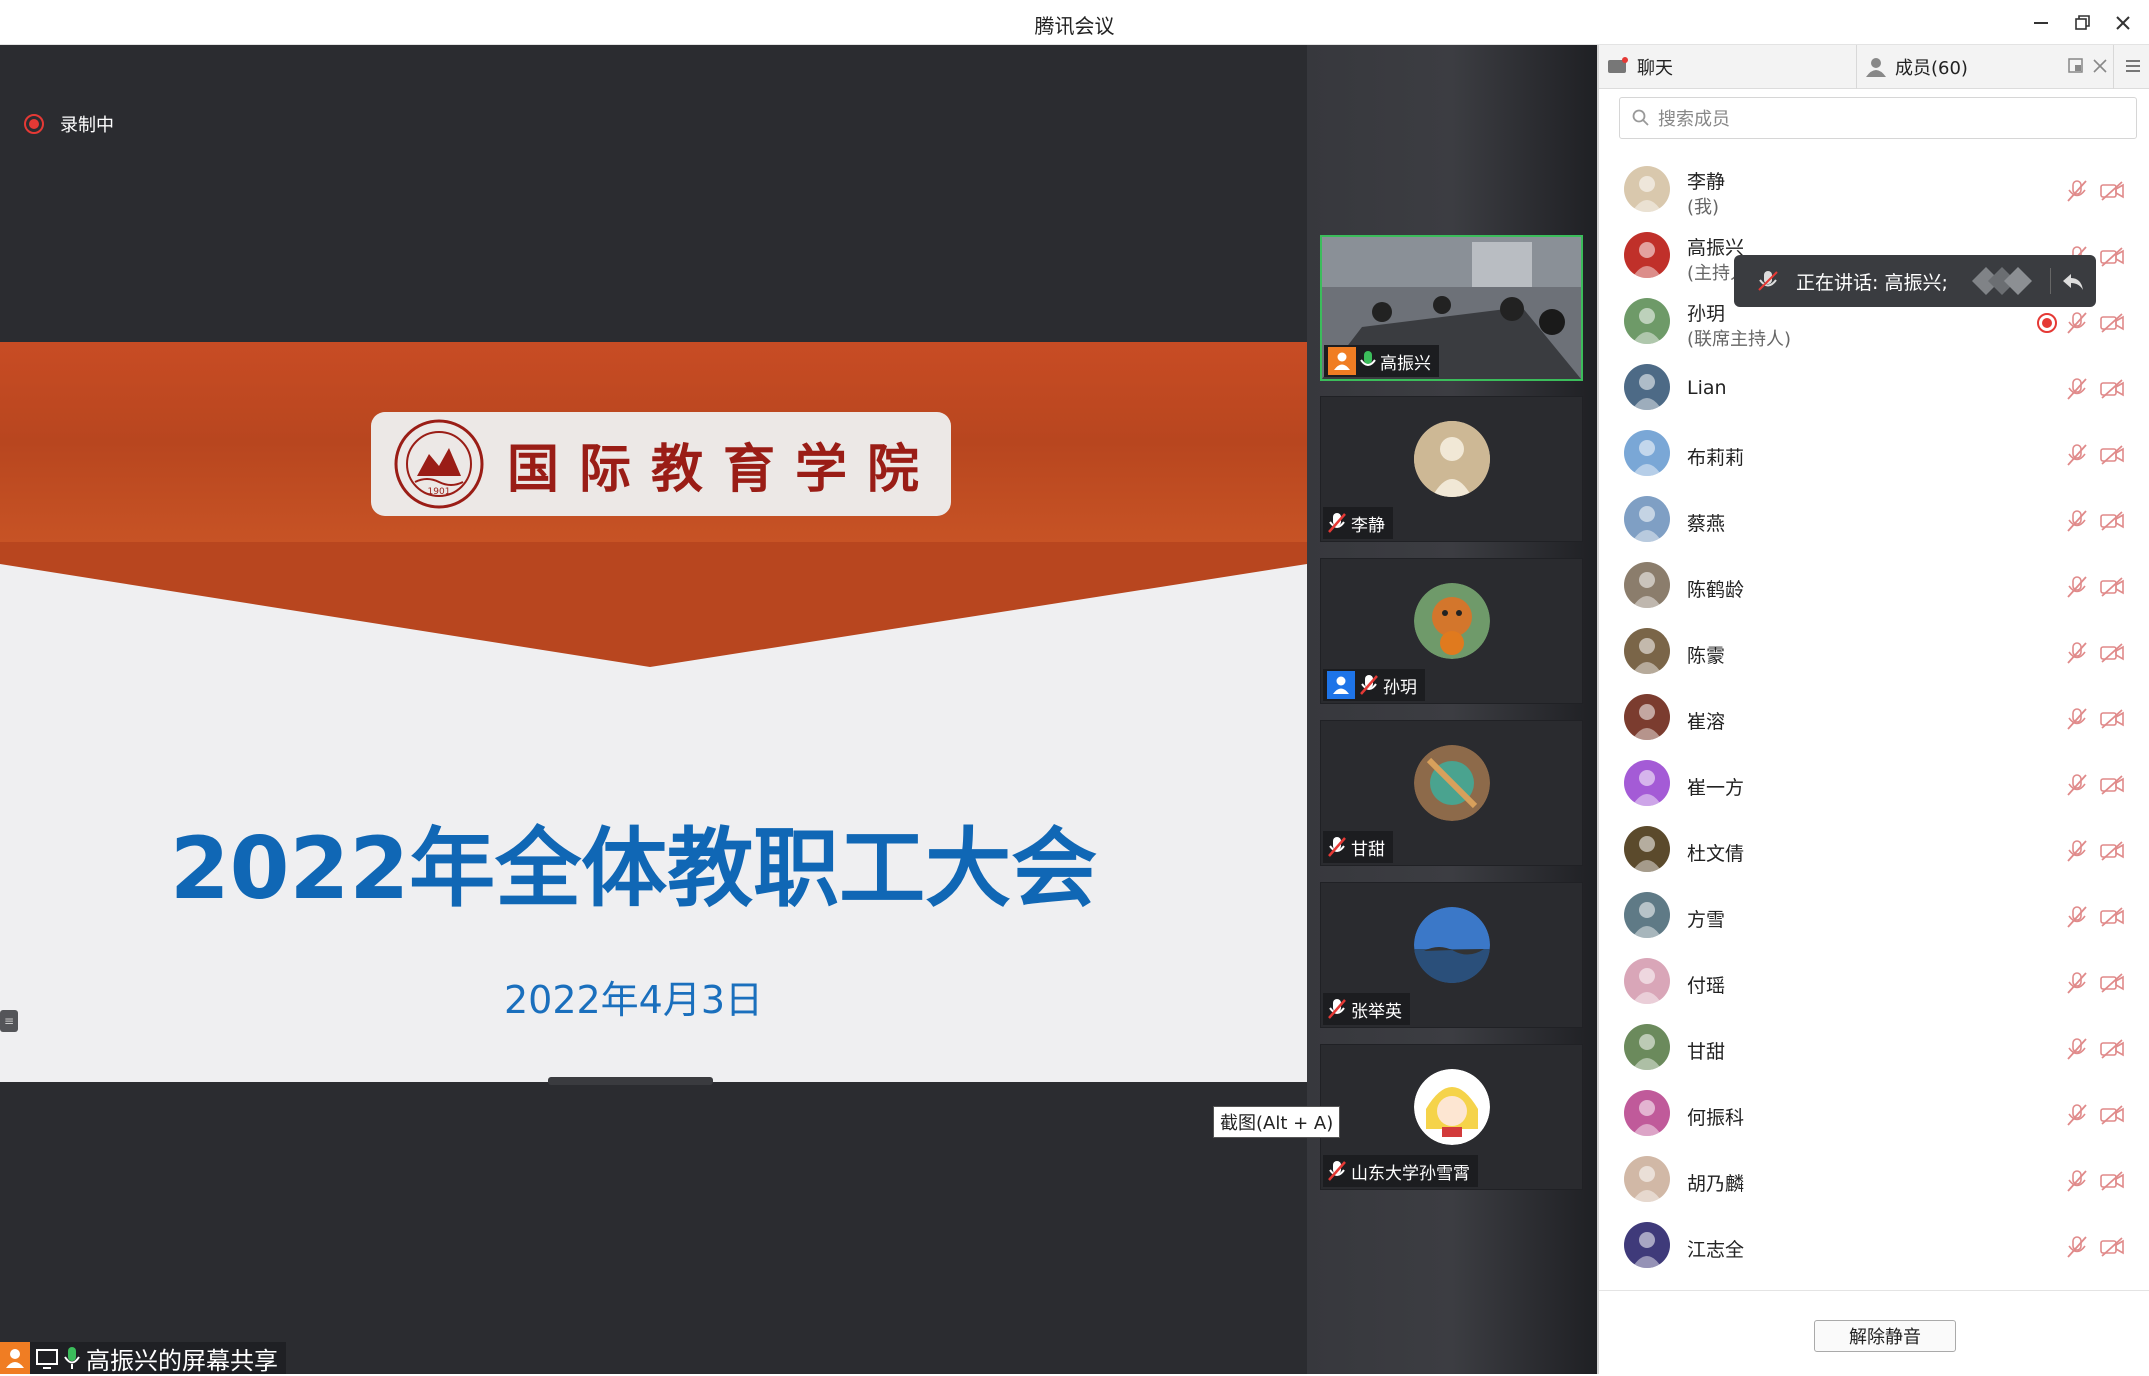 The height and width of the screenshot is (1376, 2149). I want to click on cohost-badge-icon, so click(1341, 685).